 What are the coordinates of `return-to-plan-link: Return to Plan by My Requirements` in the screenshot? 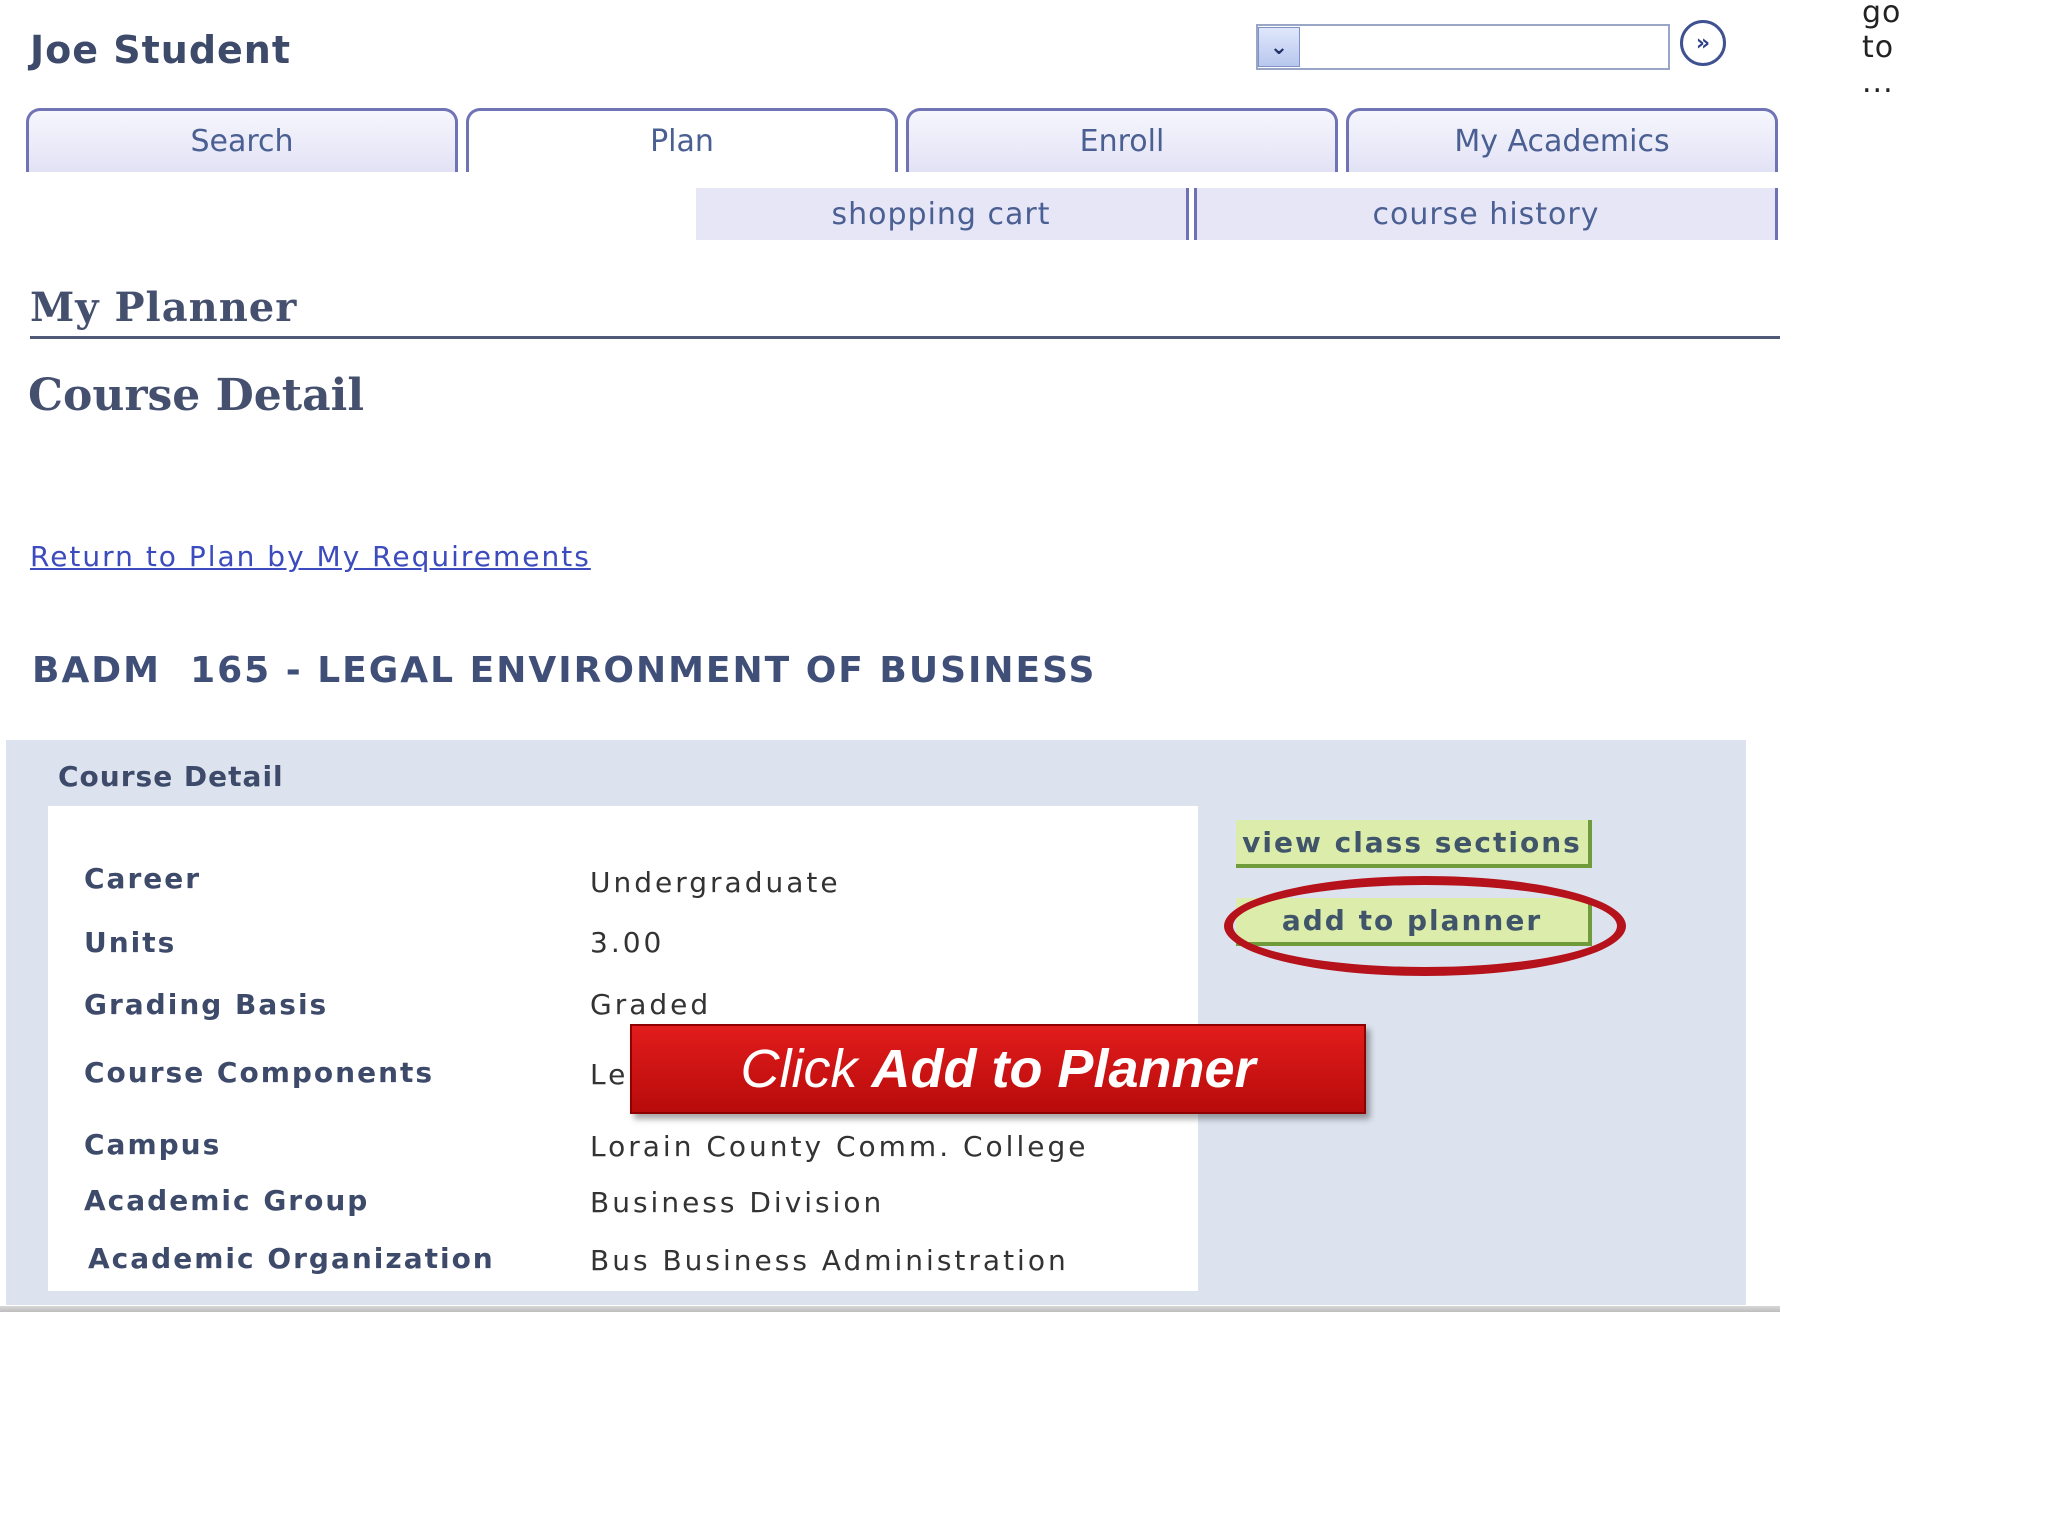 It's located at (310, 556).